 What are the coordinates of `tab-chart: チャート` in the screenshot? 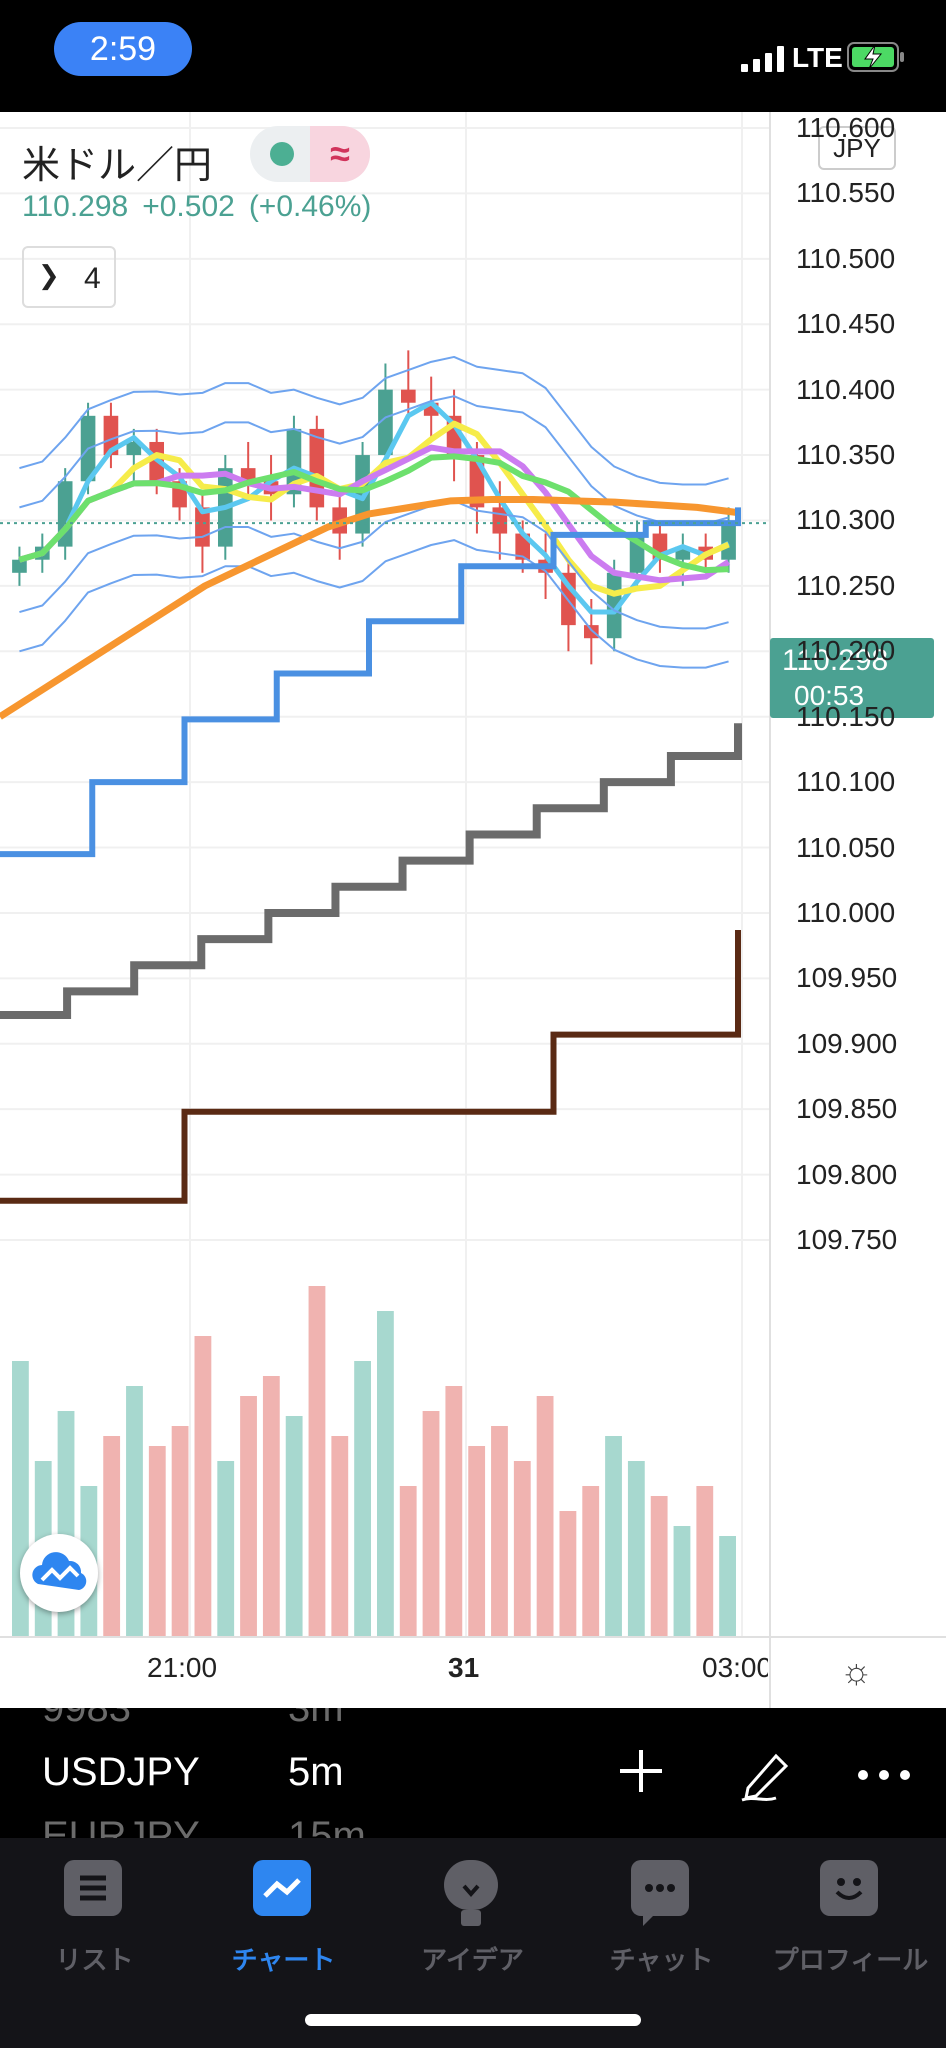 It's located at (283, 1917).